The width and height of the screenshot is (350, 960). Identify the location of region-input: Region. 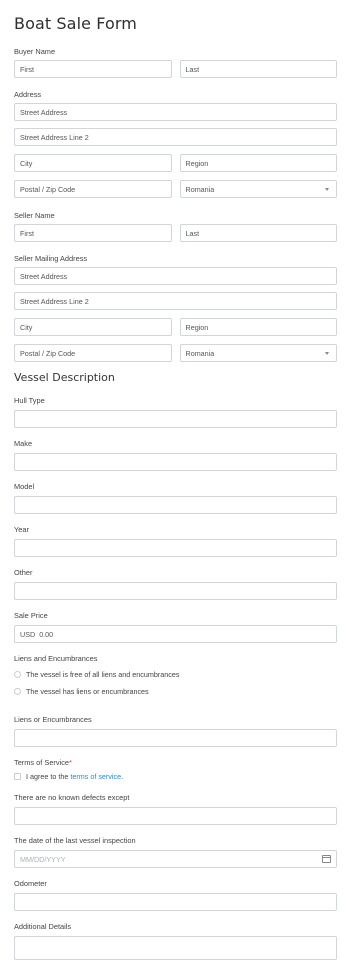
(258, 163).